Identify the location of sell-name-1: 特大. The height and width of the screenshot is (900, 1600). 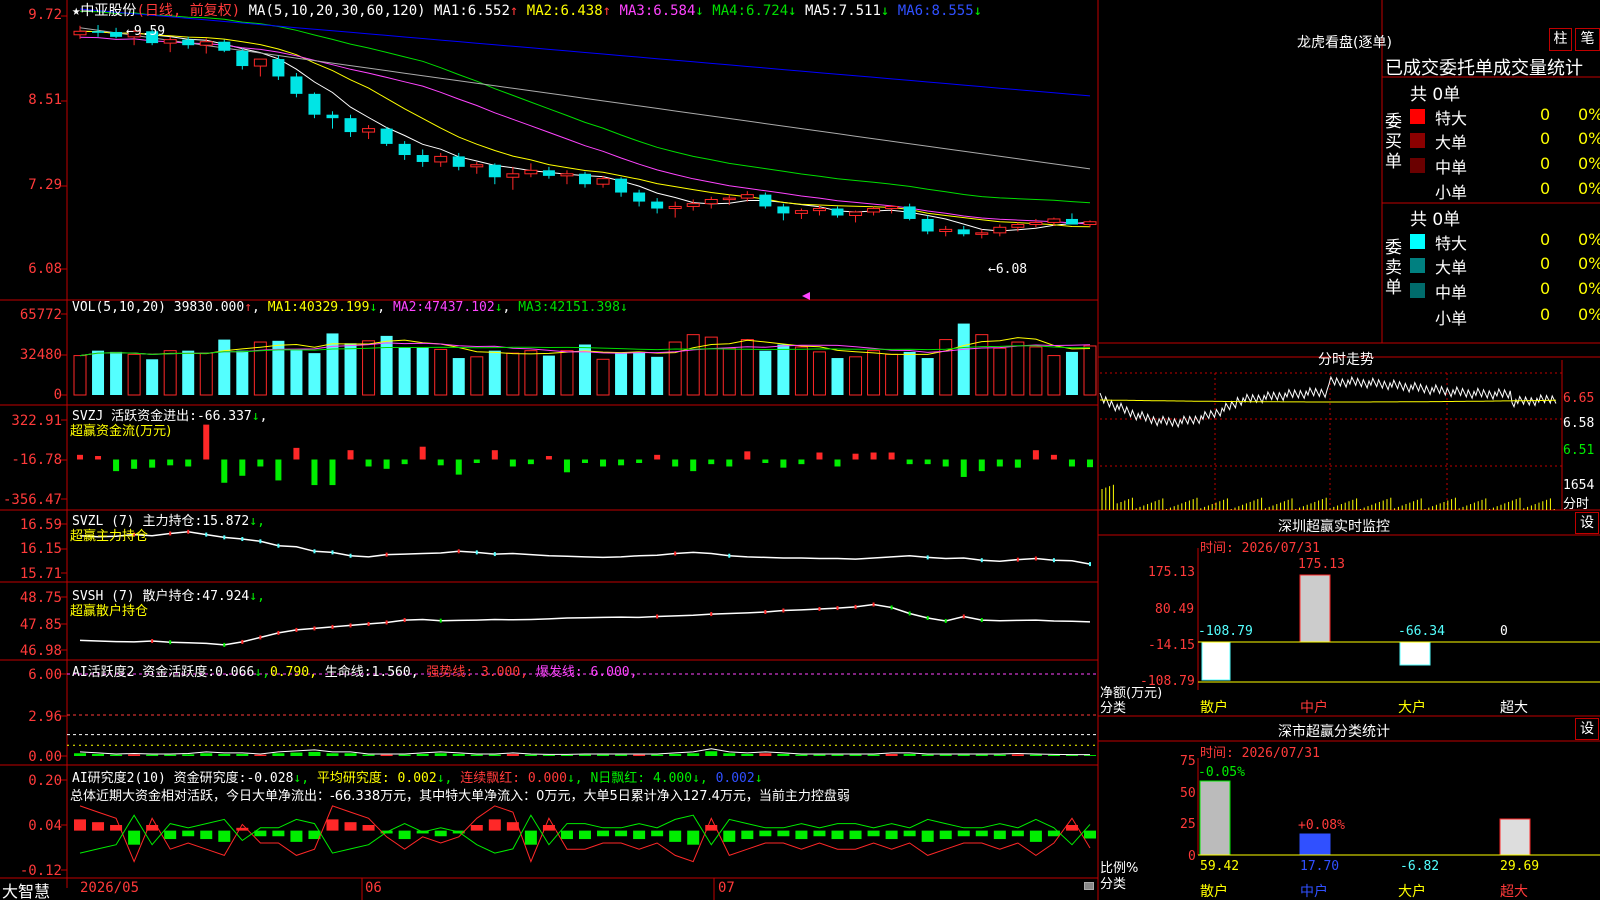
(1451, 243).